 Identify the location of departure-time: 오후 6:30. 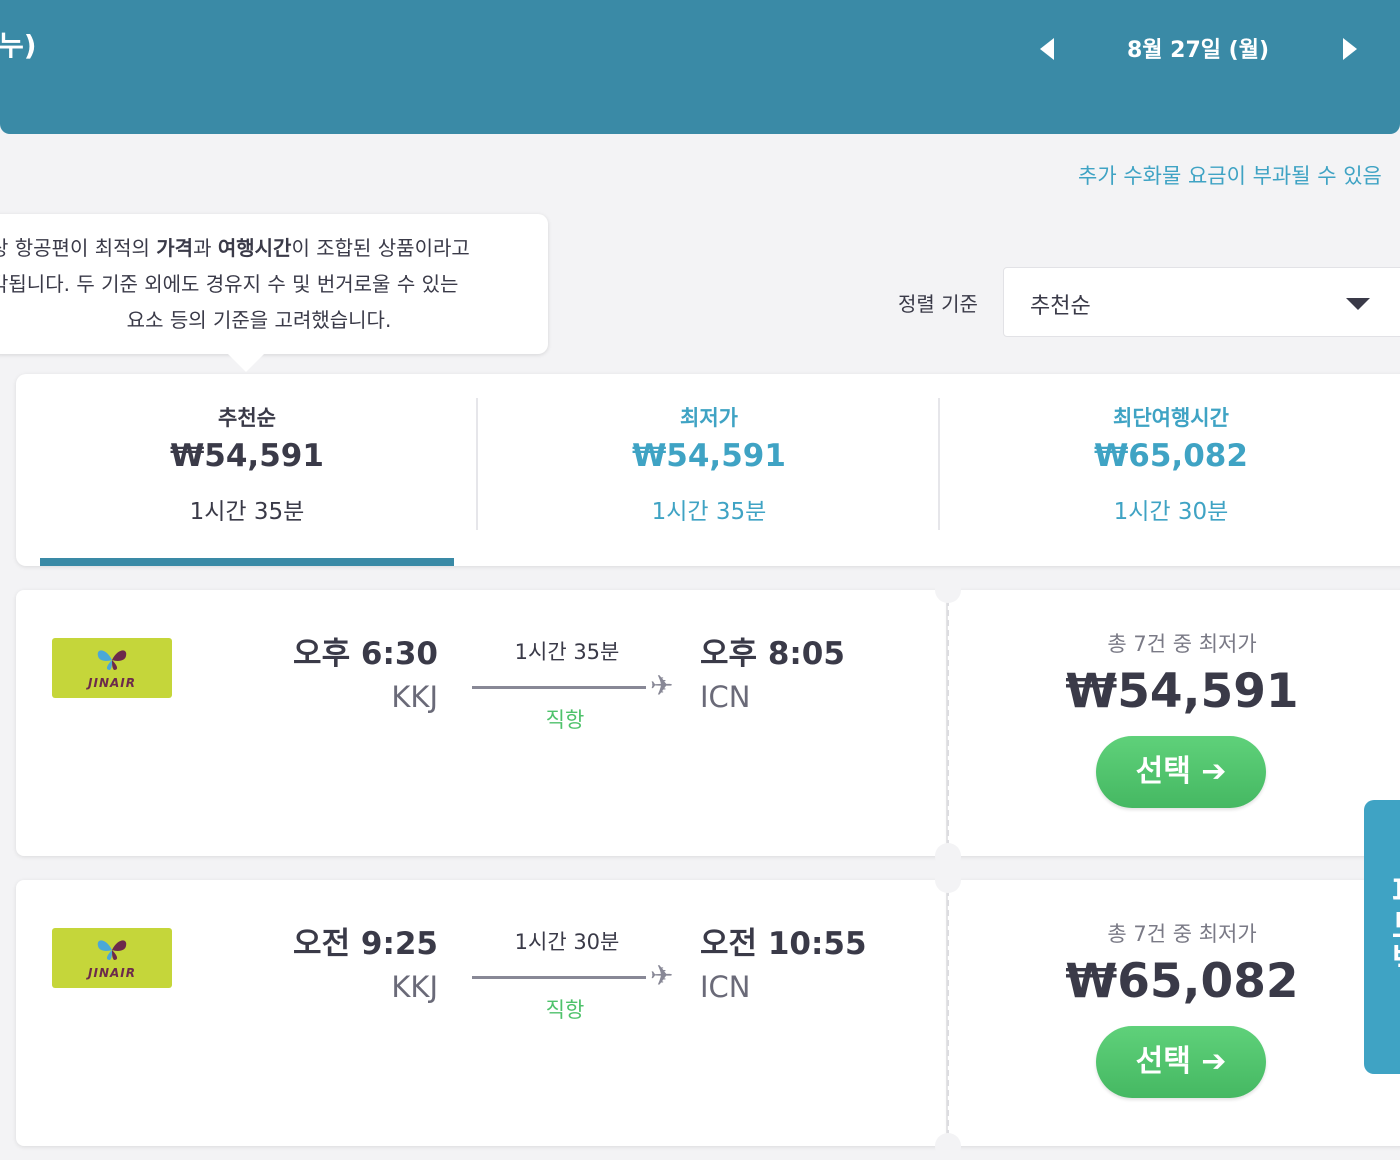
(365, 654).